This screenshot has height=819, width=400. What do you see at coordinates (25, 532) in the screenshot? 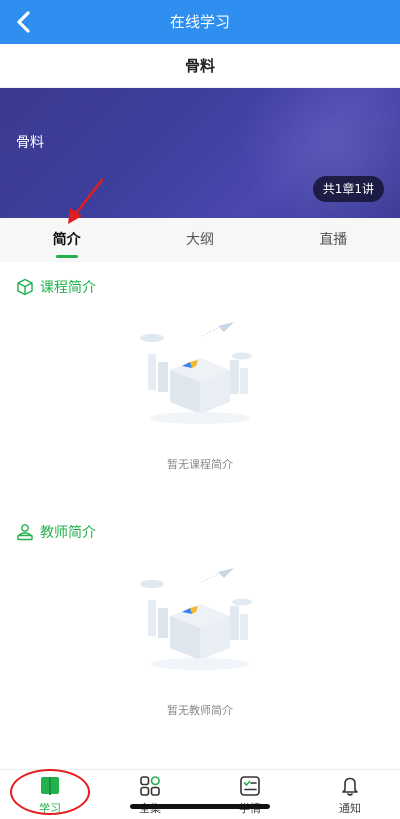
I see `teacher-icon` at bounding box center [25, 532].